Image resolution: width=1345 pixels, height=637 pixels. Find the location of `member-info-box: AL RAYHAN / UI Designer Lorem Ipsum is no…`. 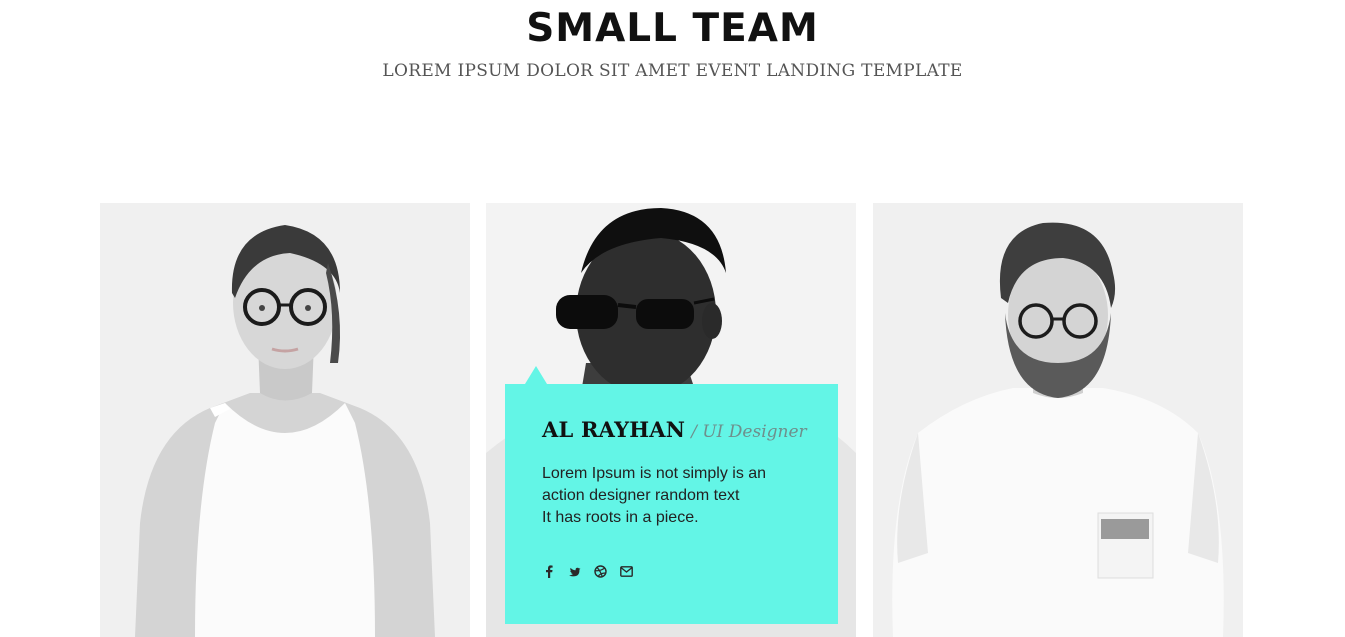

member-info-box: AL RAYHAN / UI Designer Lorem Ipsum is no… is located at coordinates (671, 495).